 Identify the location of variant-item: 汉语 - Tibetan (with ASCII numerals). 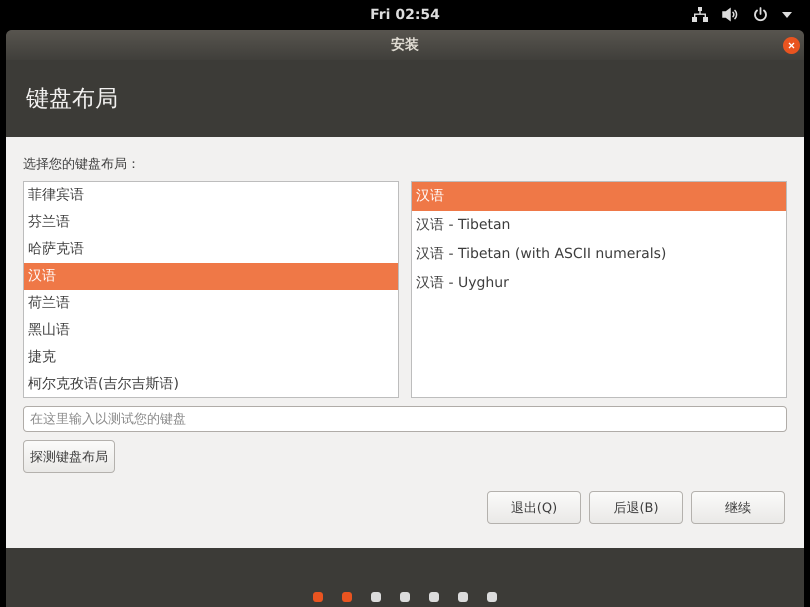
(599, 254).